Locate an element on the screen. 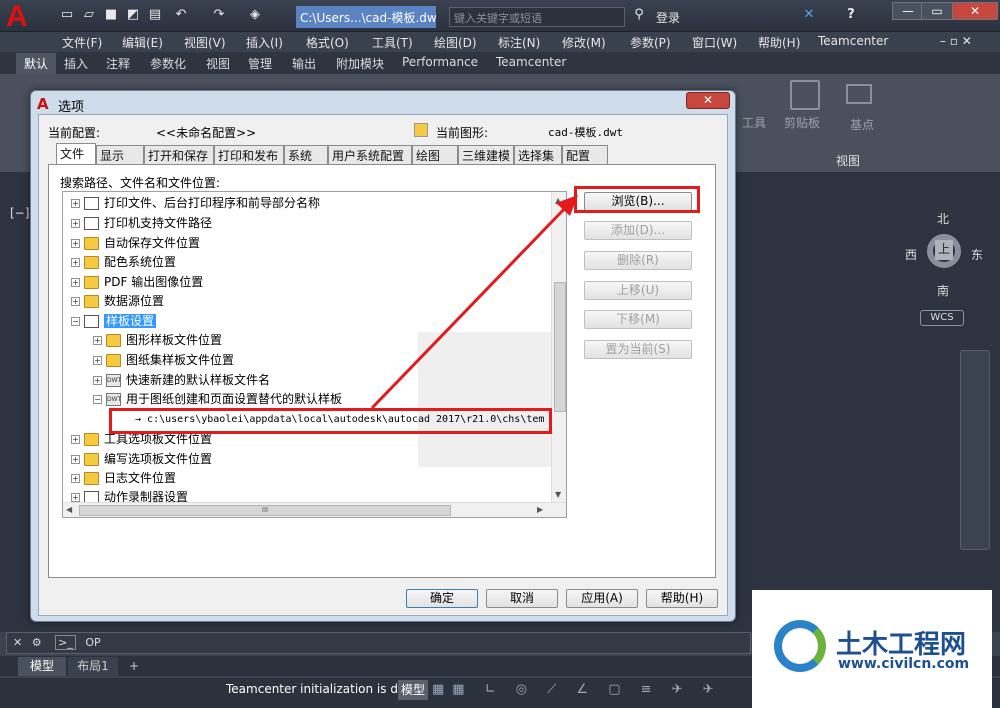 This screenshot has width=1000, height=708. wrench-icon: ⚙ is located at coordinates (37, 642).